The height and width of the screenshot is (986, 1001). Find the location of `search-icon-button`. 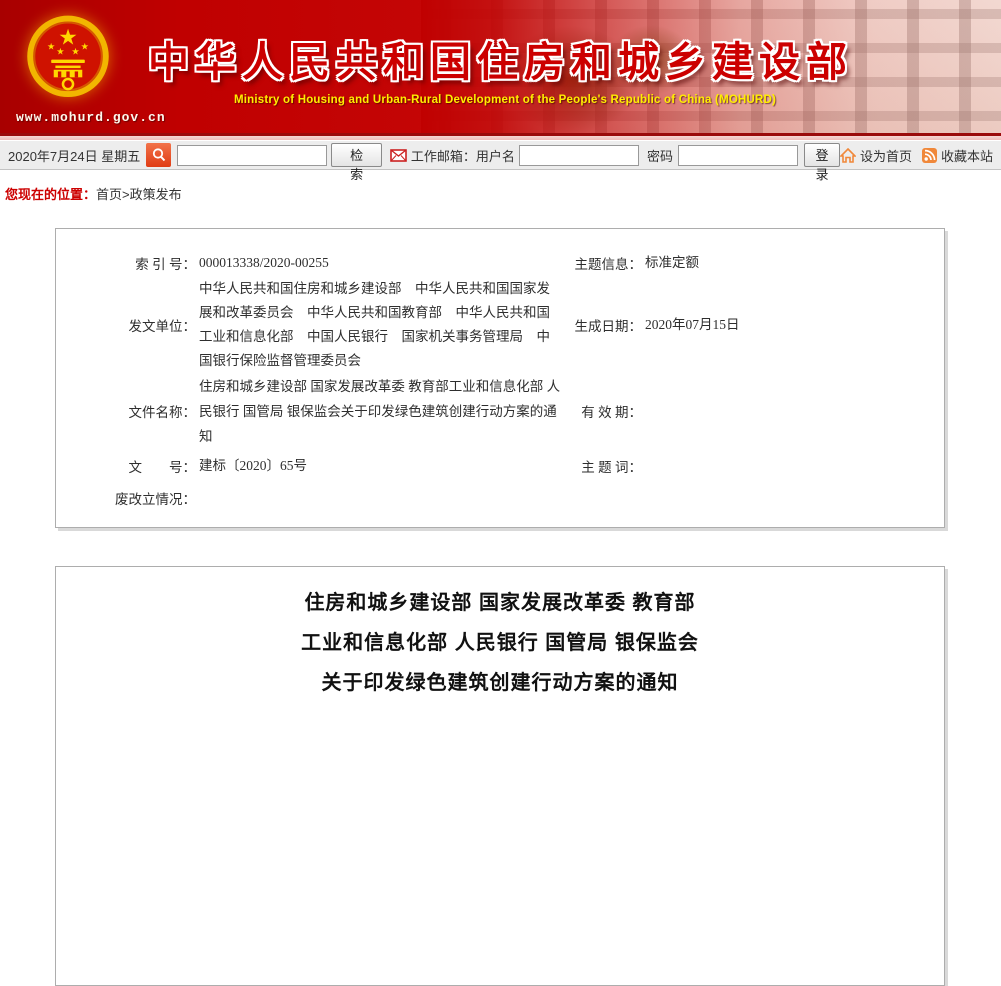

search-icon-button is located at coordinates (159, 155).